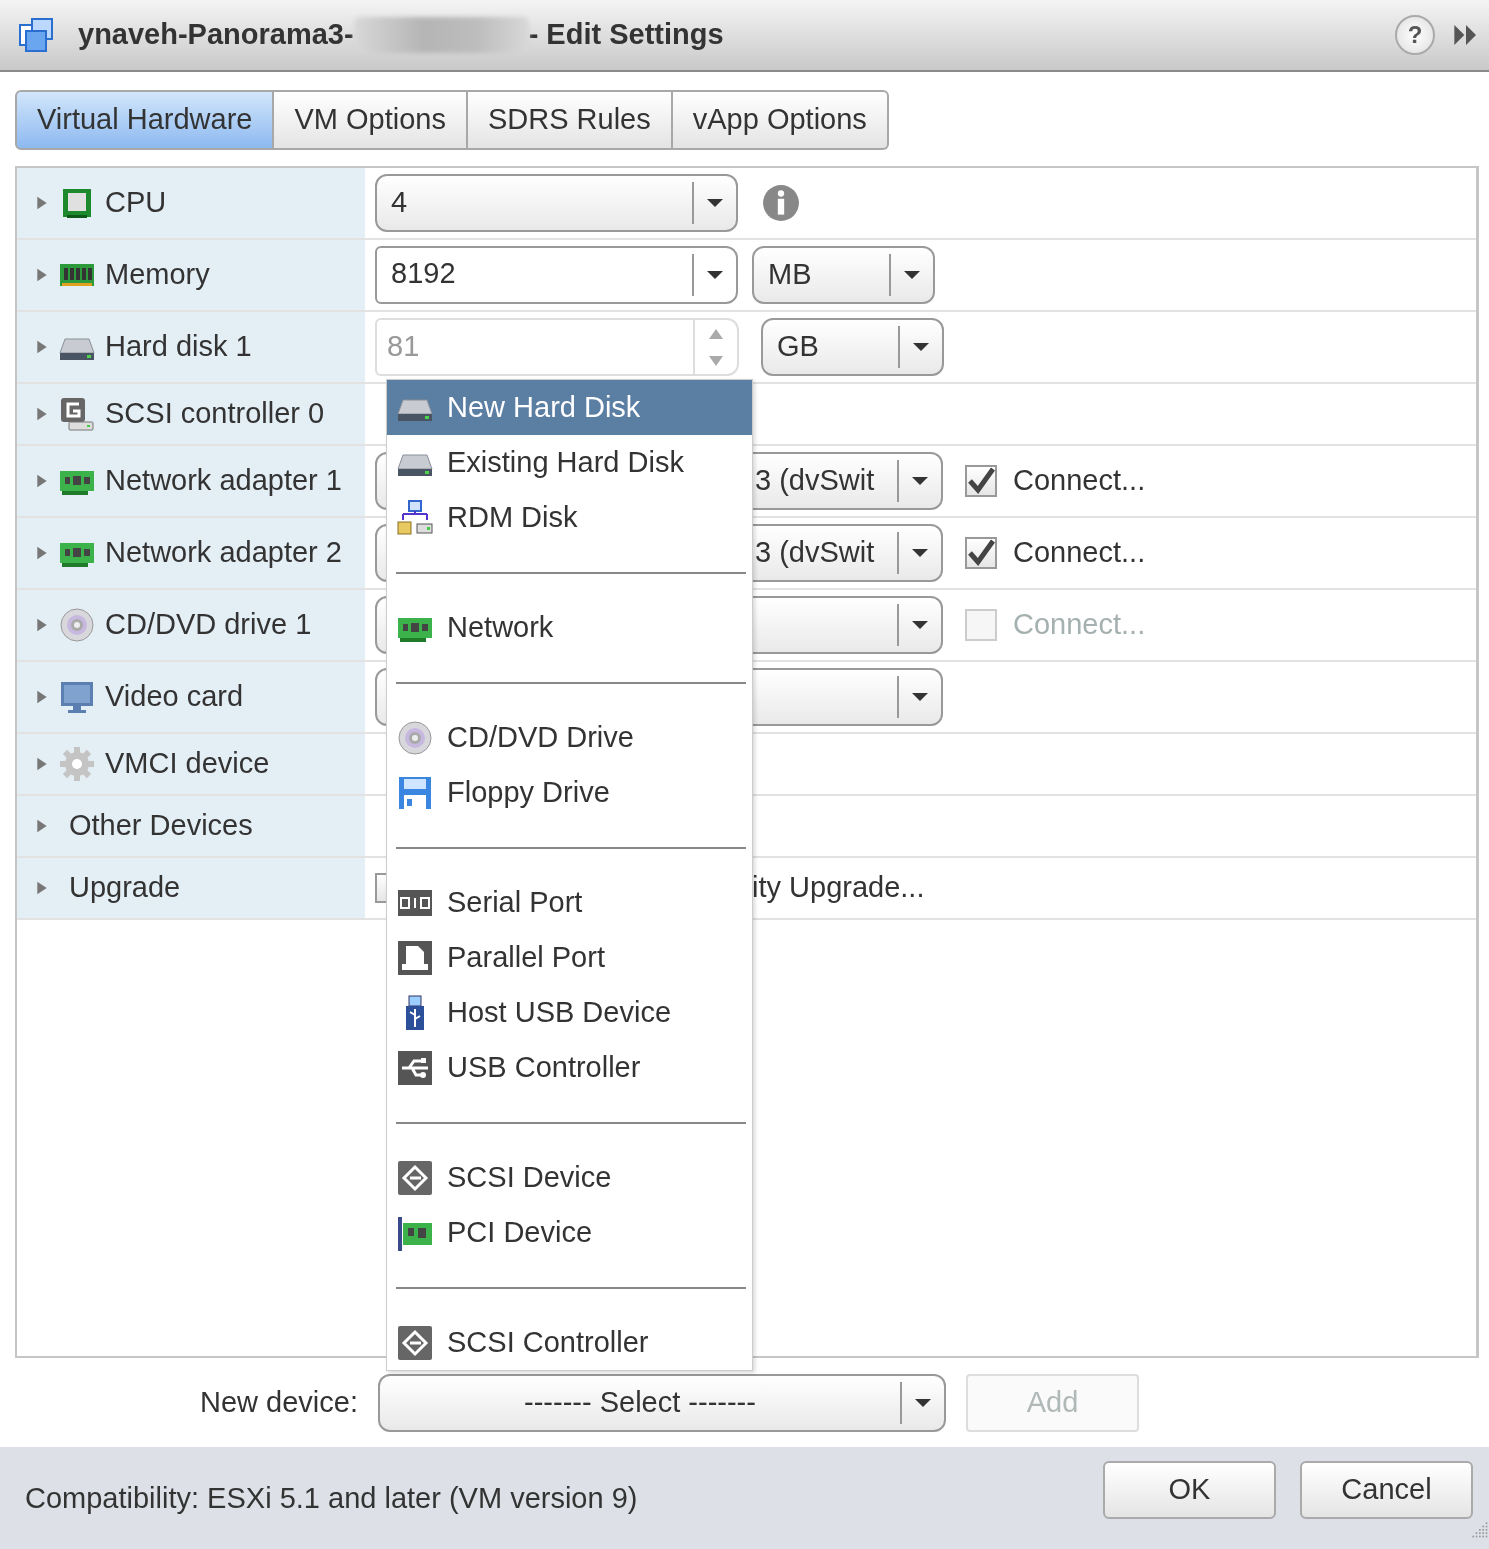 The height and width of the screenshot is (1549, 1489). I want to click on menu-item: Parallel Port, so click(569, 957).